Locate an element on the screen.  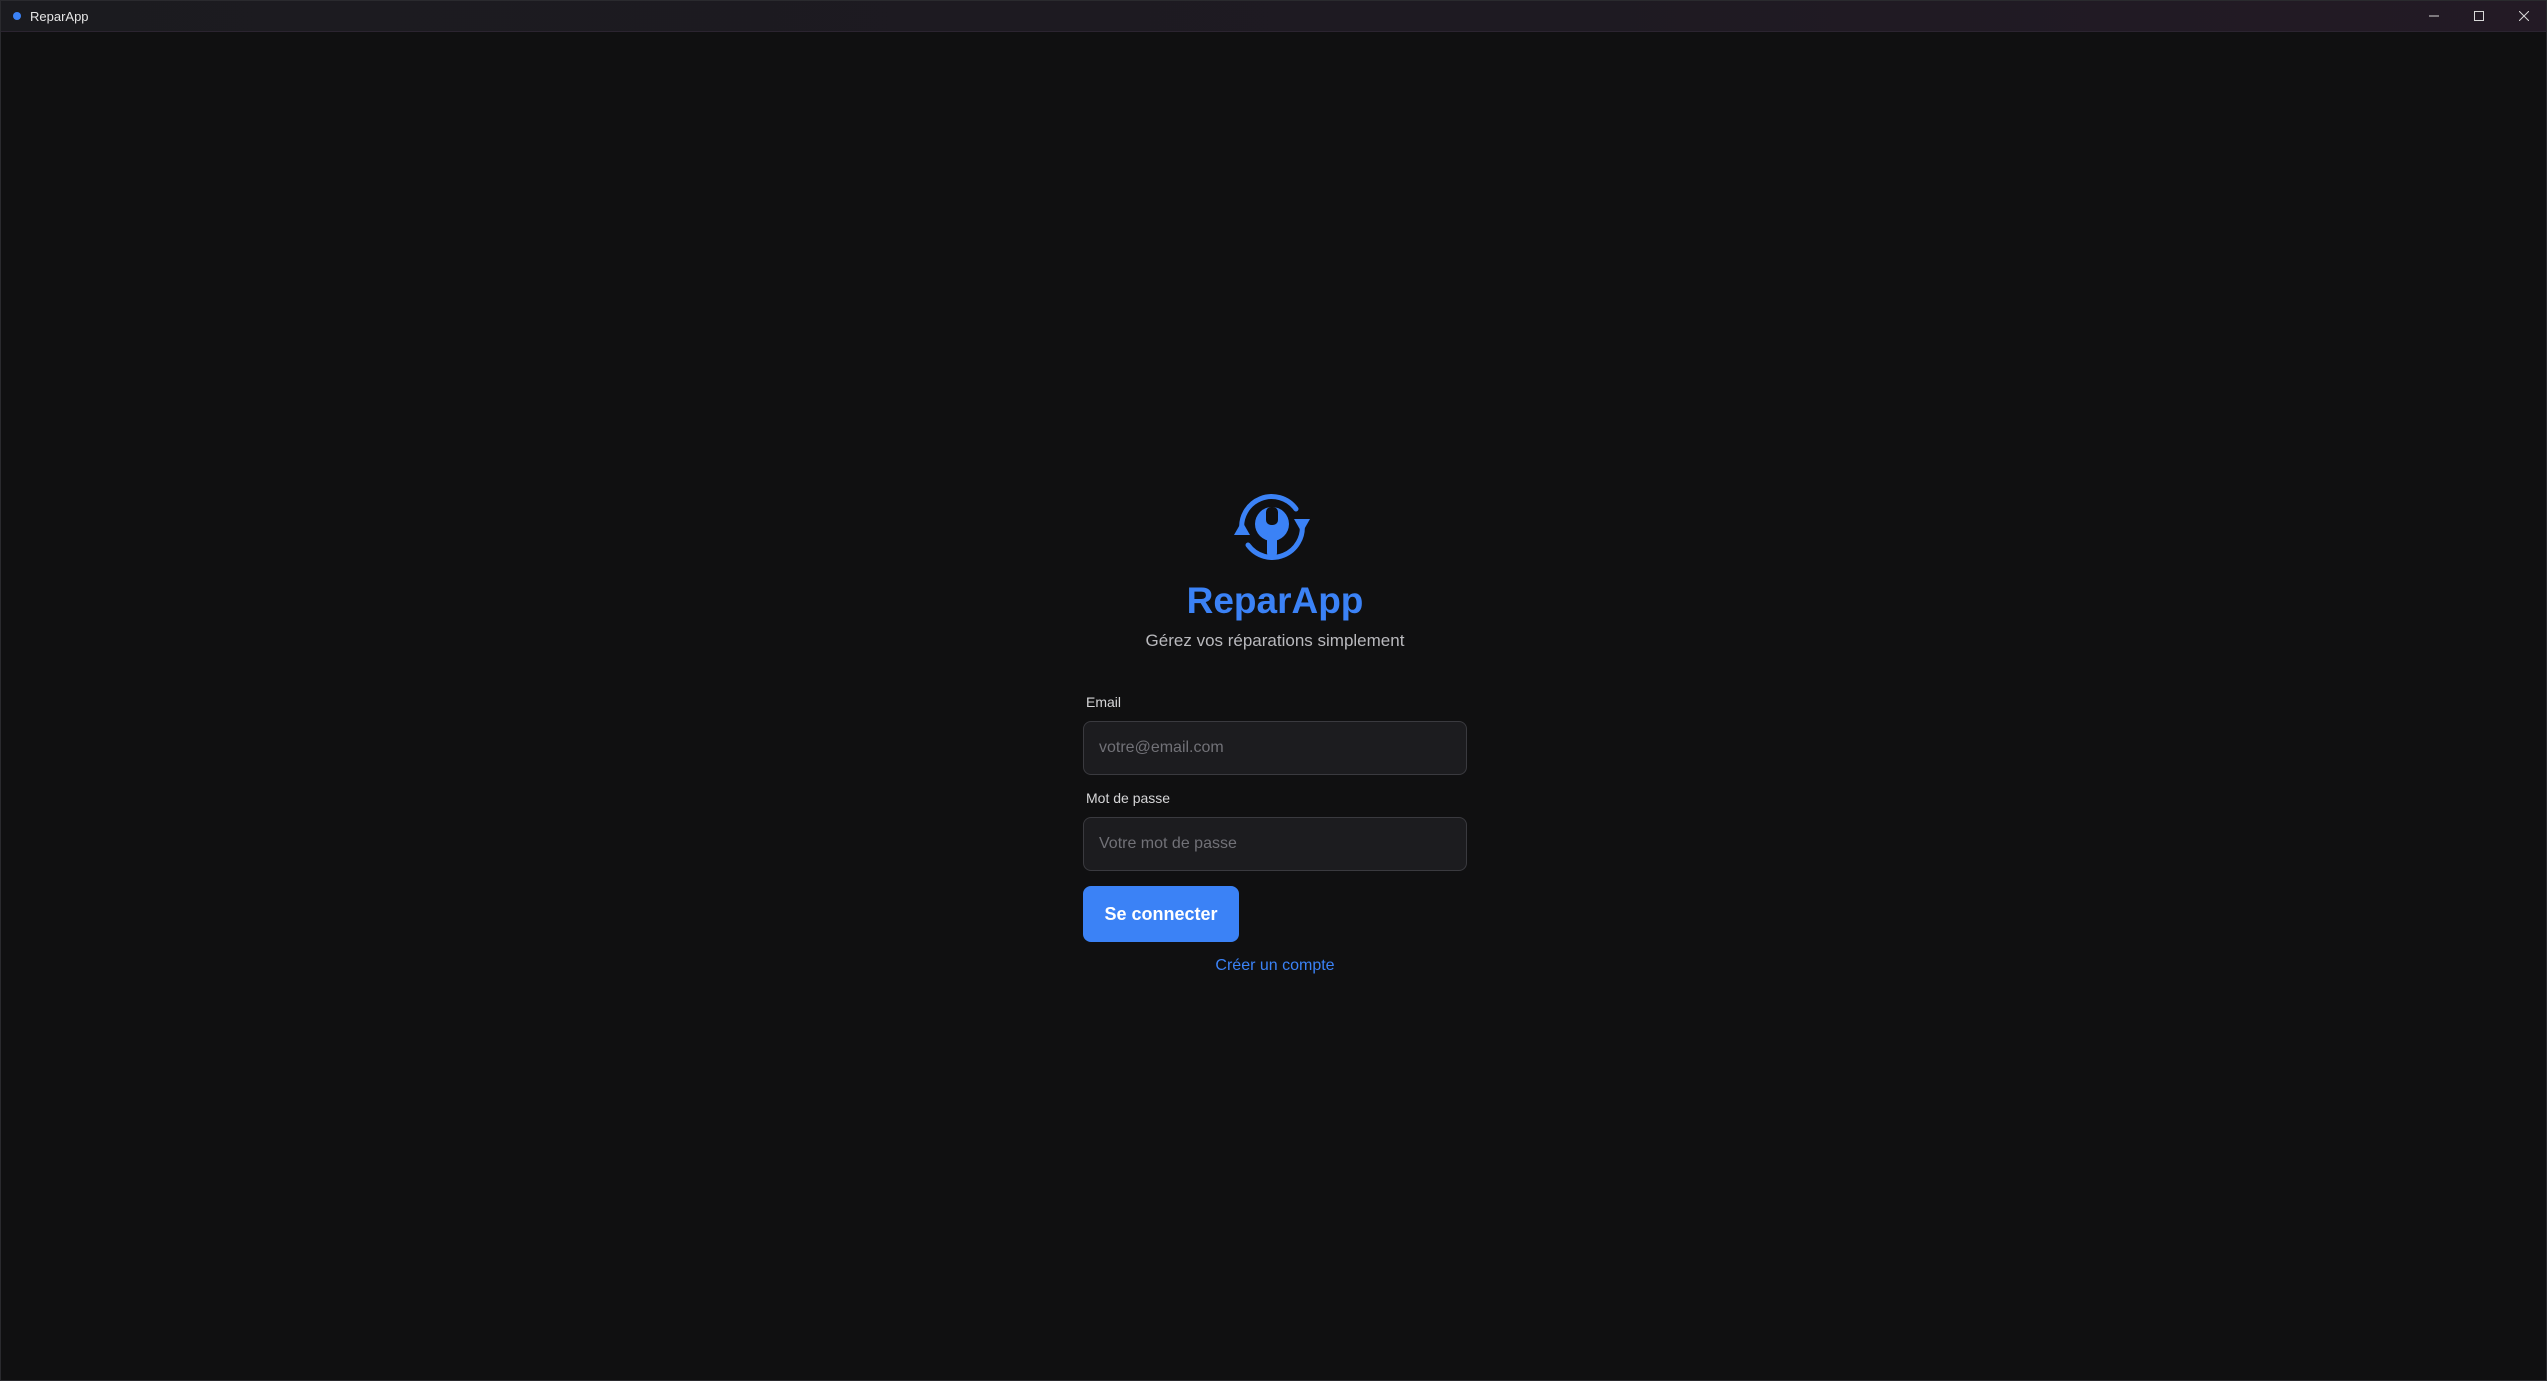
password-field is located at coordinates (1275, 844).